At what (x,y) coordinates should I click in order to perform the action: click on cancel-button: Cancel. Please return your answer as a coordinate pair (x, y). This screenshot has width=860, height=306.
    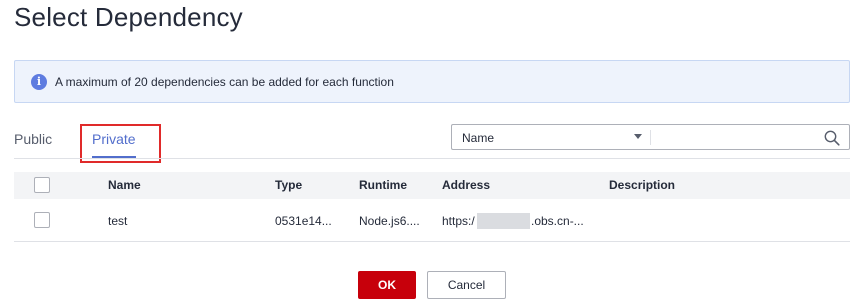
    Looking at the image, I should click on (466, 285).